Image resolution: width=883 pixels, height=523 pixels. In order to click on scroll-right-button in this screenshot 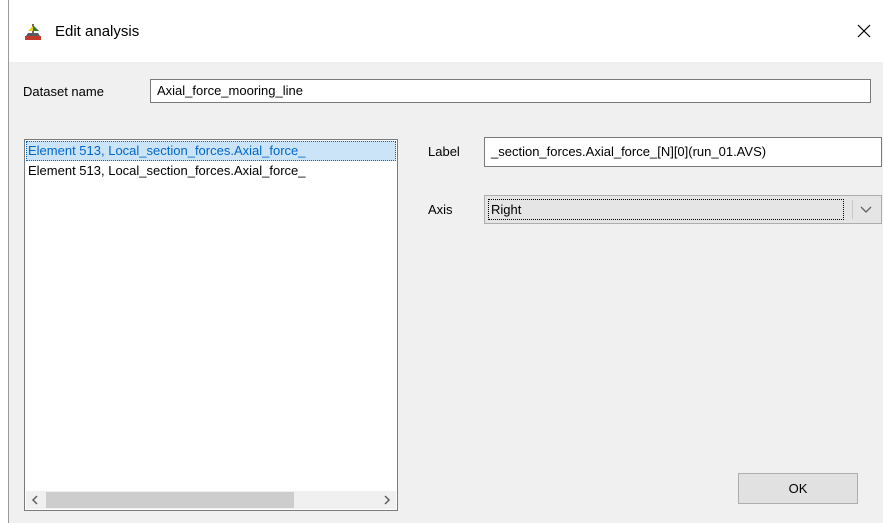, I will do `click(387, 500)`.